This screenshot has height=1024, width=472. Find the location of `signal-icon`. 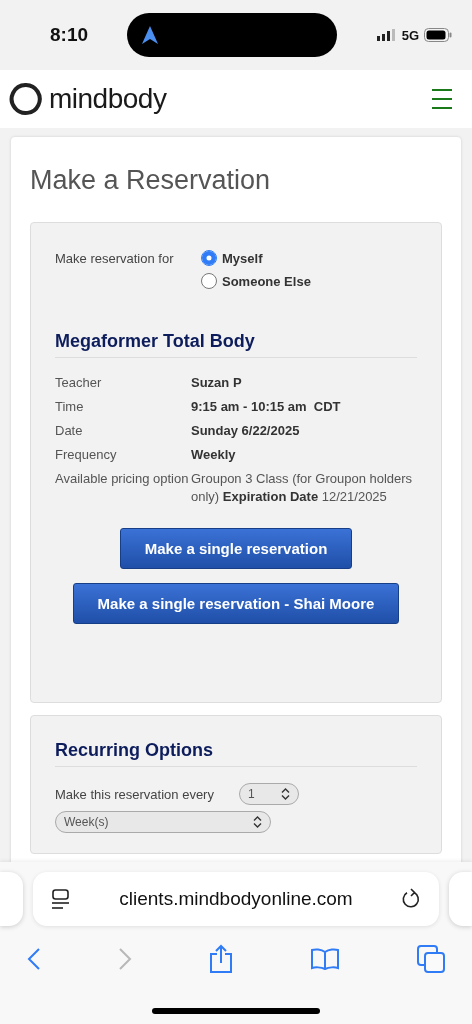

signal-icon is located at coordinates (386, 35).